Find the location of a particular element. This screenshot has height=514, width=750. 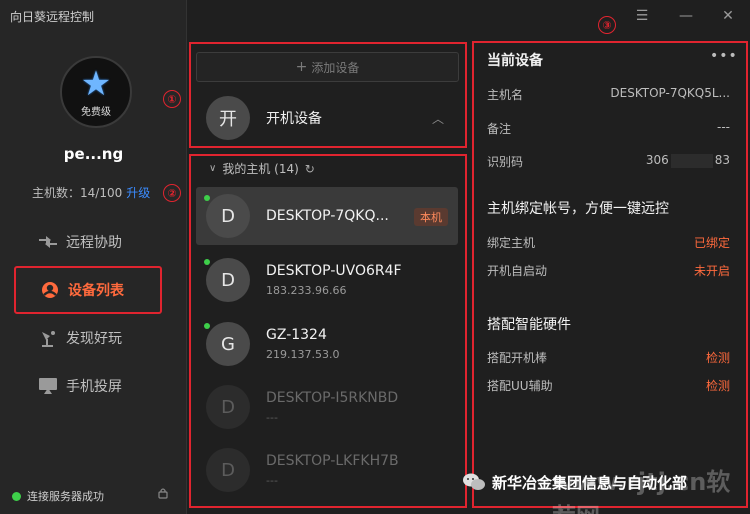

id-code-value: 306 83 is located at coordinates (688, 160).